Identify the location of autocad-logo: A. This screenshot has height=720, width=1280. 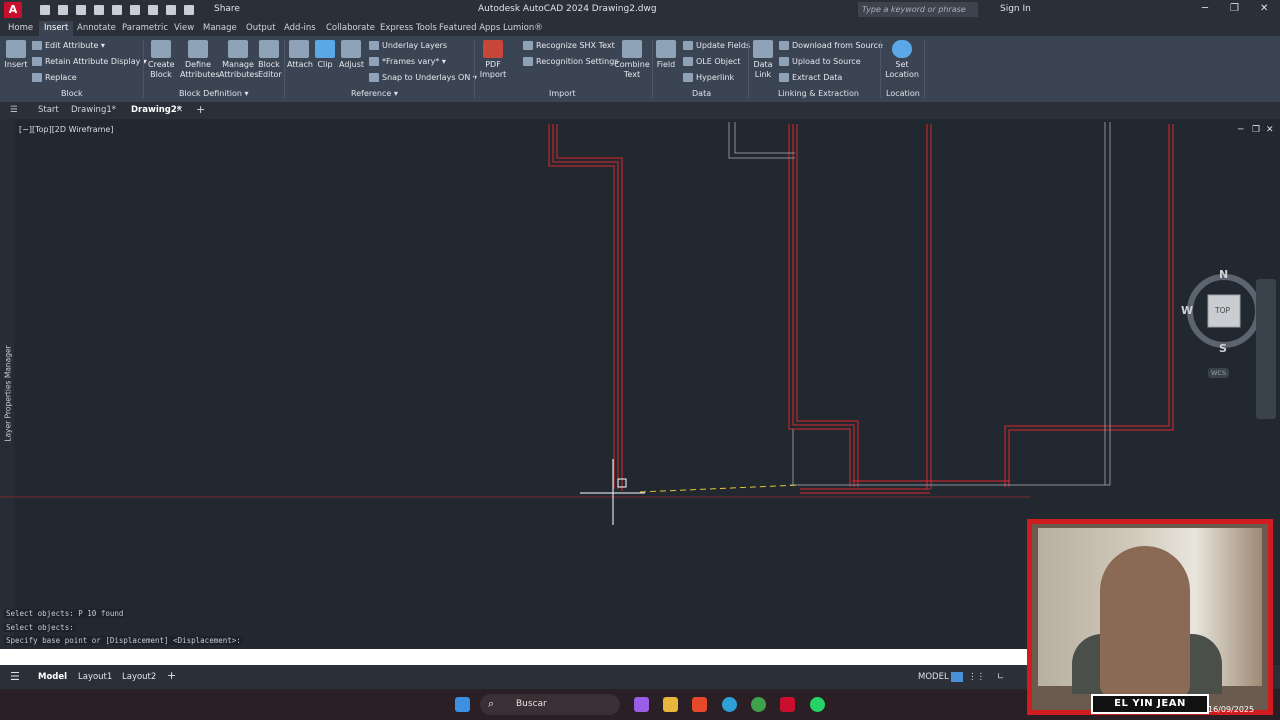
(13, 10).